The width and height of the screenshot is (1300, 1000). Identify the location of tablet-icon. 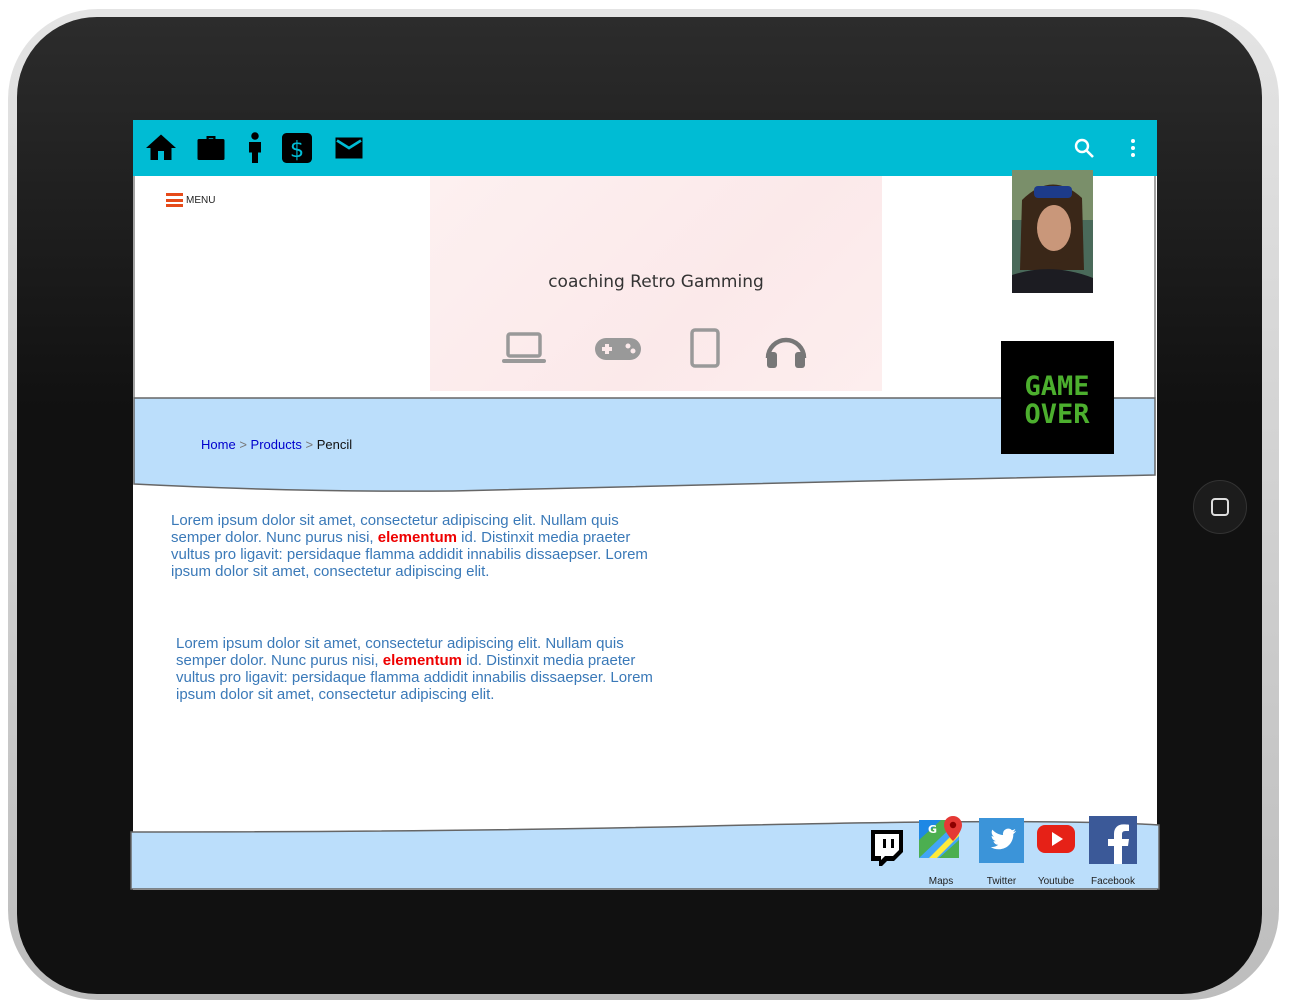
(705, 348).